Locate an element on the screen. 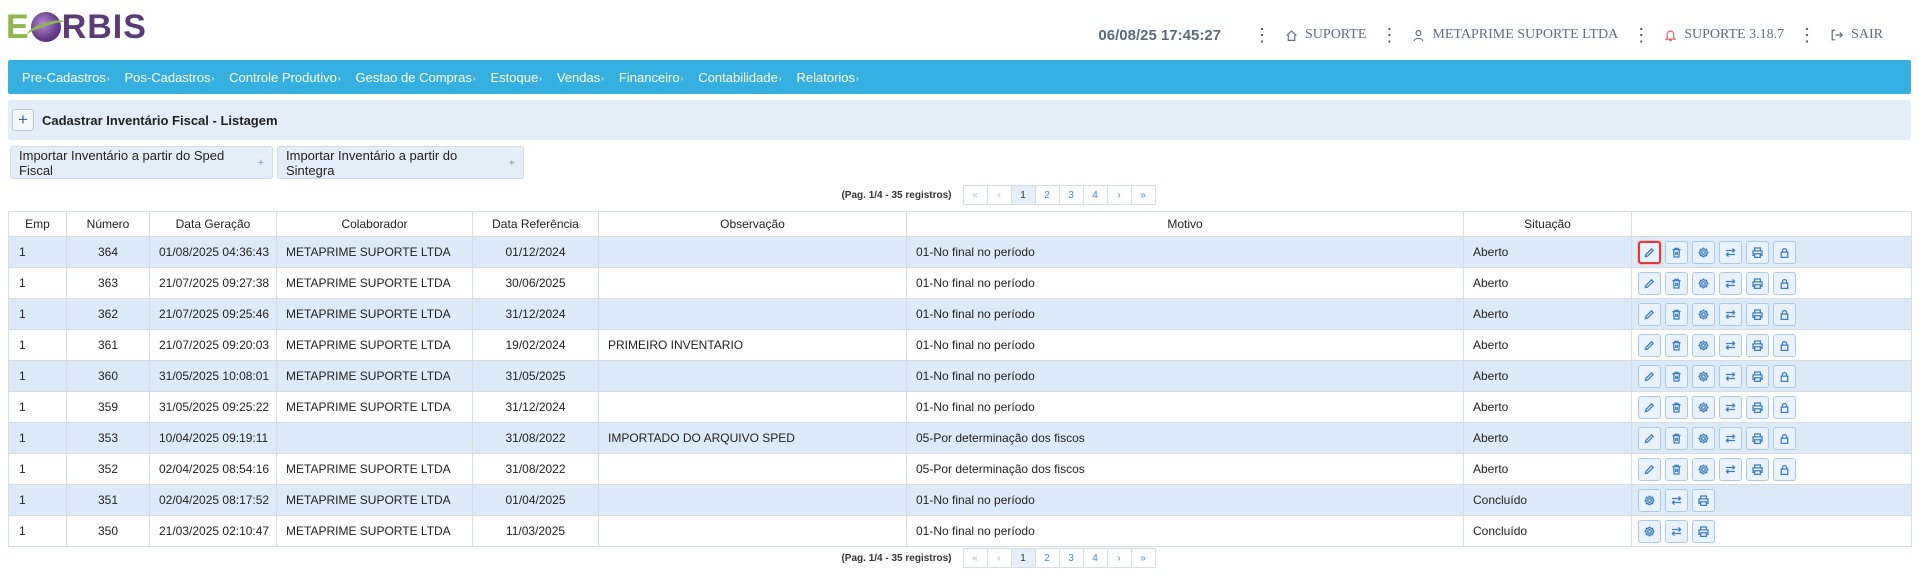  header-branch: SUPORTE is located at coordinates (1325, 35).